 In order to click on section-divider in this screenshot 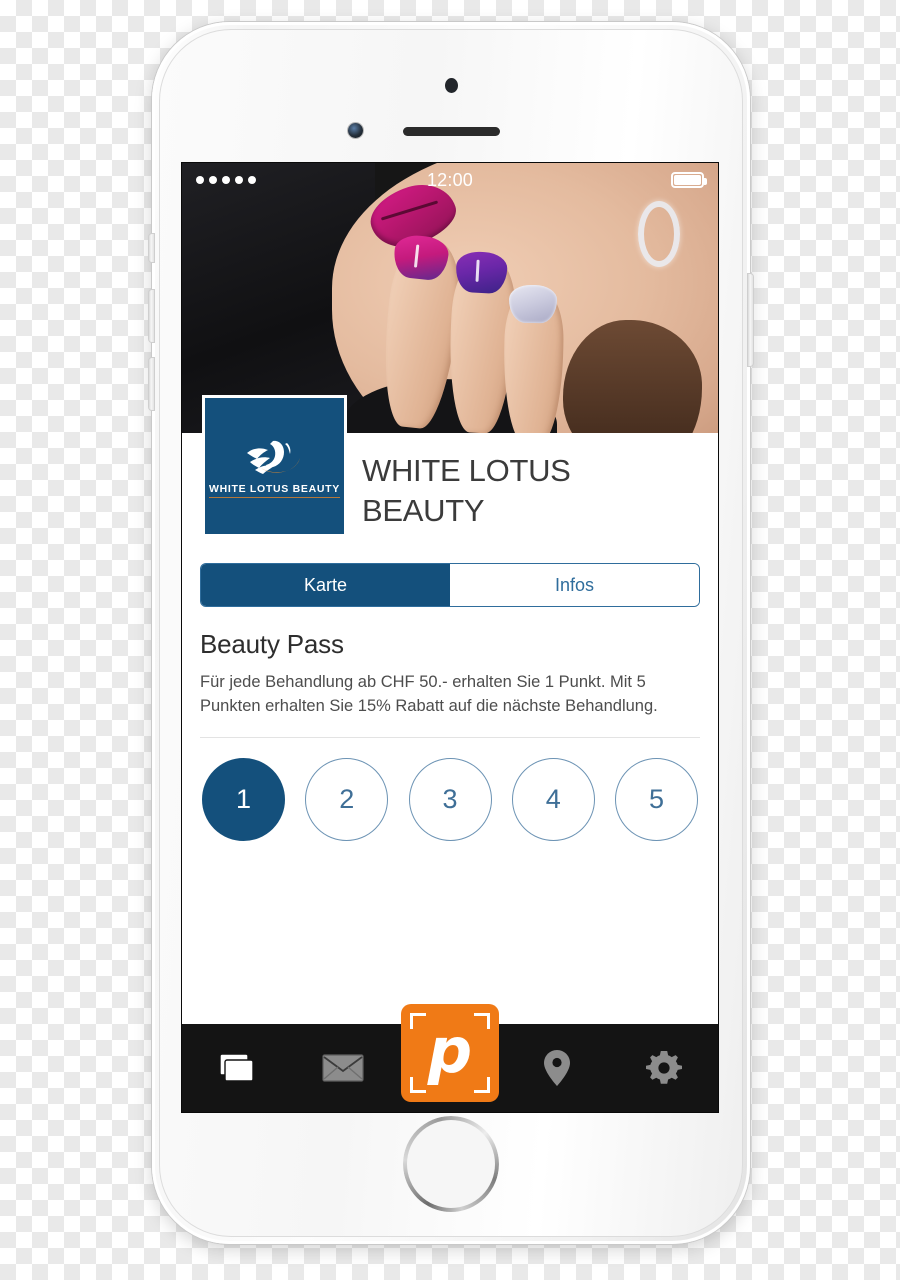, I will do `click(450, 737)`.